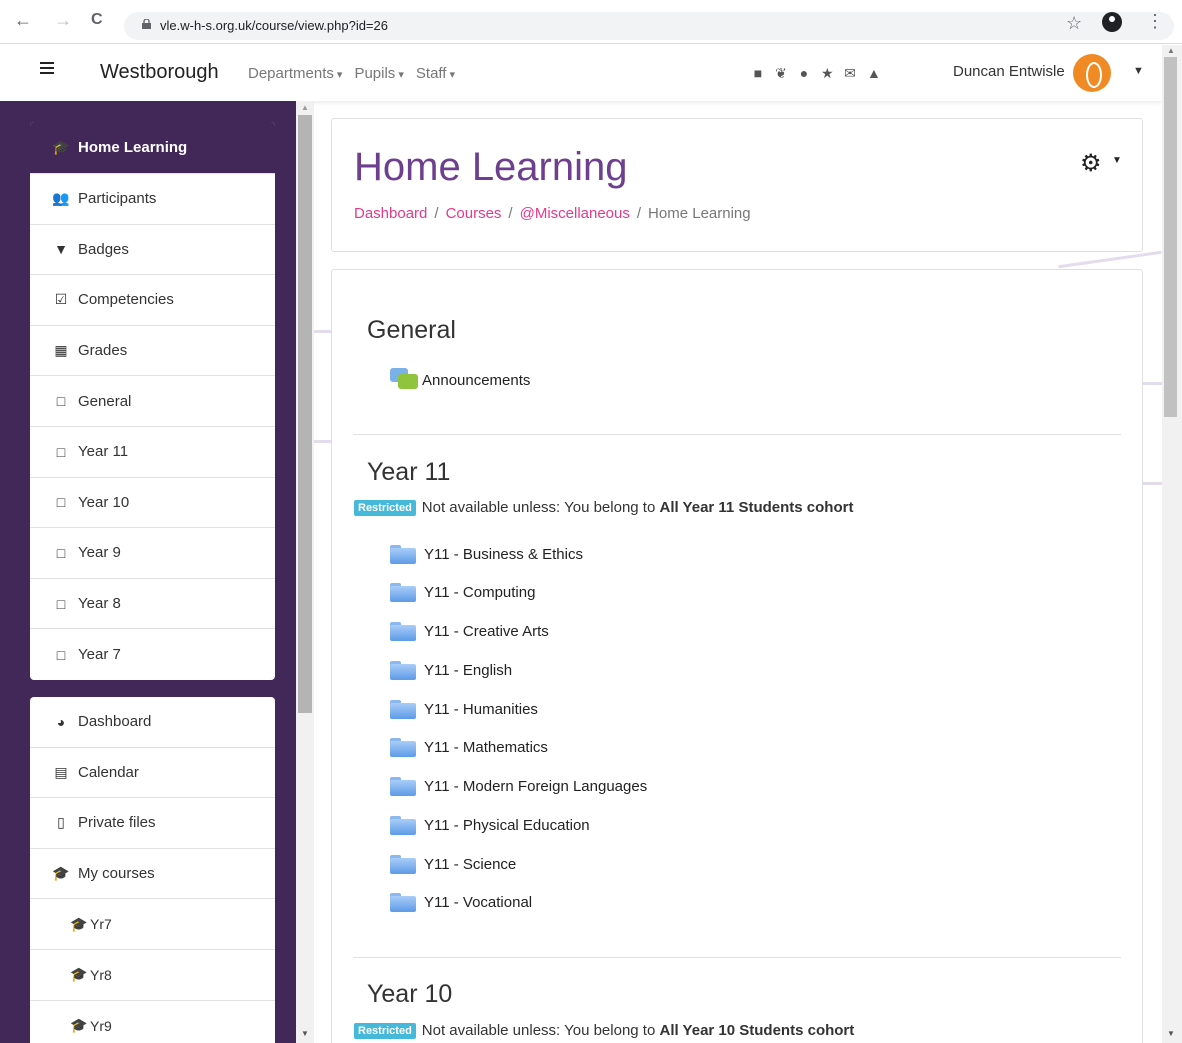  I want to click on back-icon: ←, so click(23, 20).